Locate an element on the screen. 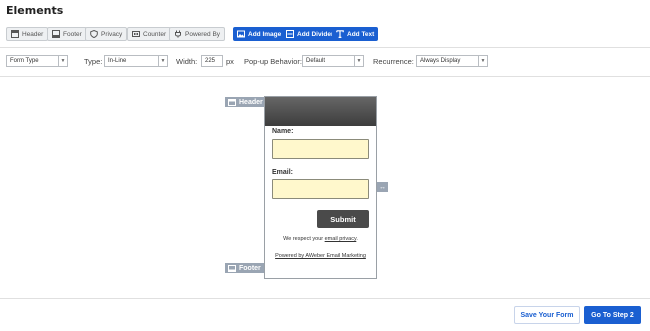  privacy-element-button: Privacy is located at coordinates (106, 34).